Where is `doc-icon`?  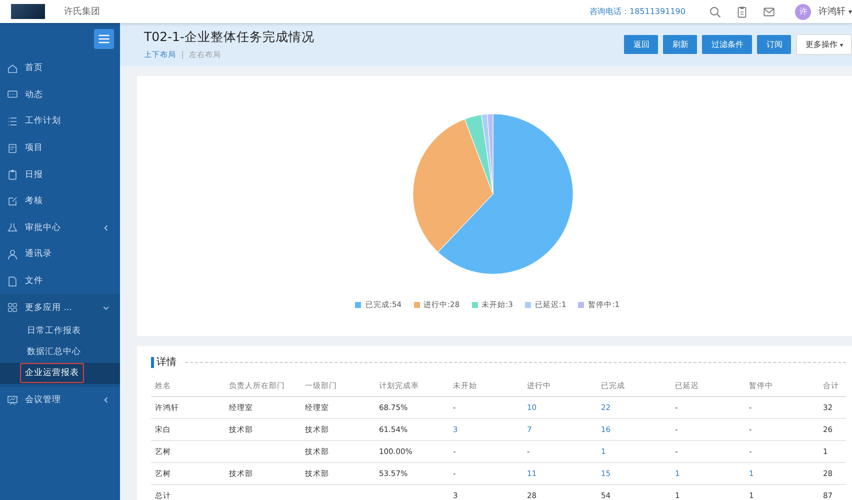 doc-icon is located at coordinates (12, 148).